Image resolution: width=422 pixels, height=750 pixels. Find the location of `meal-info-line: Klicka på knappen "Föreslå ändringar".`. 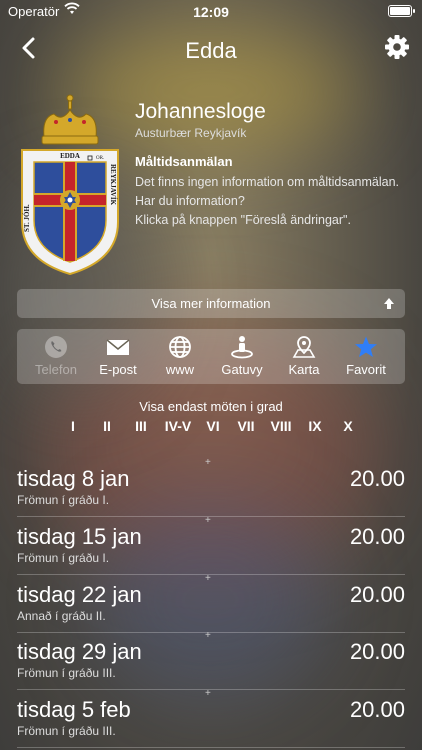

meal-info-line: Klicka på knappen "Föreslå ändringar". is located at coordinates (243, 220).